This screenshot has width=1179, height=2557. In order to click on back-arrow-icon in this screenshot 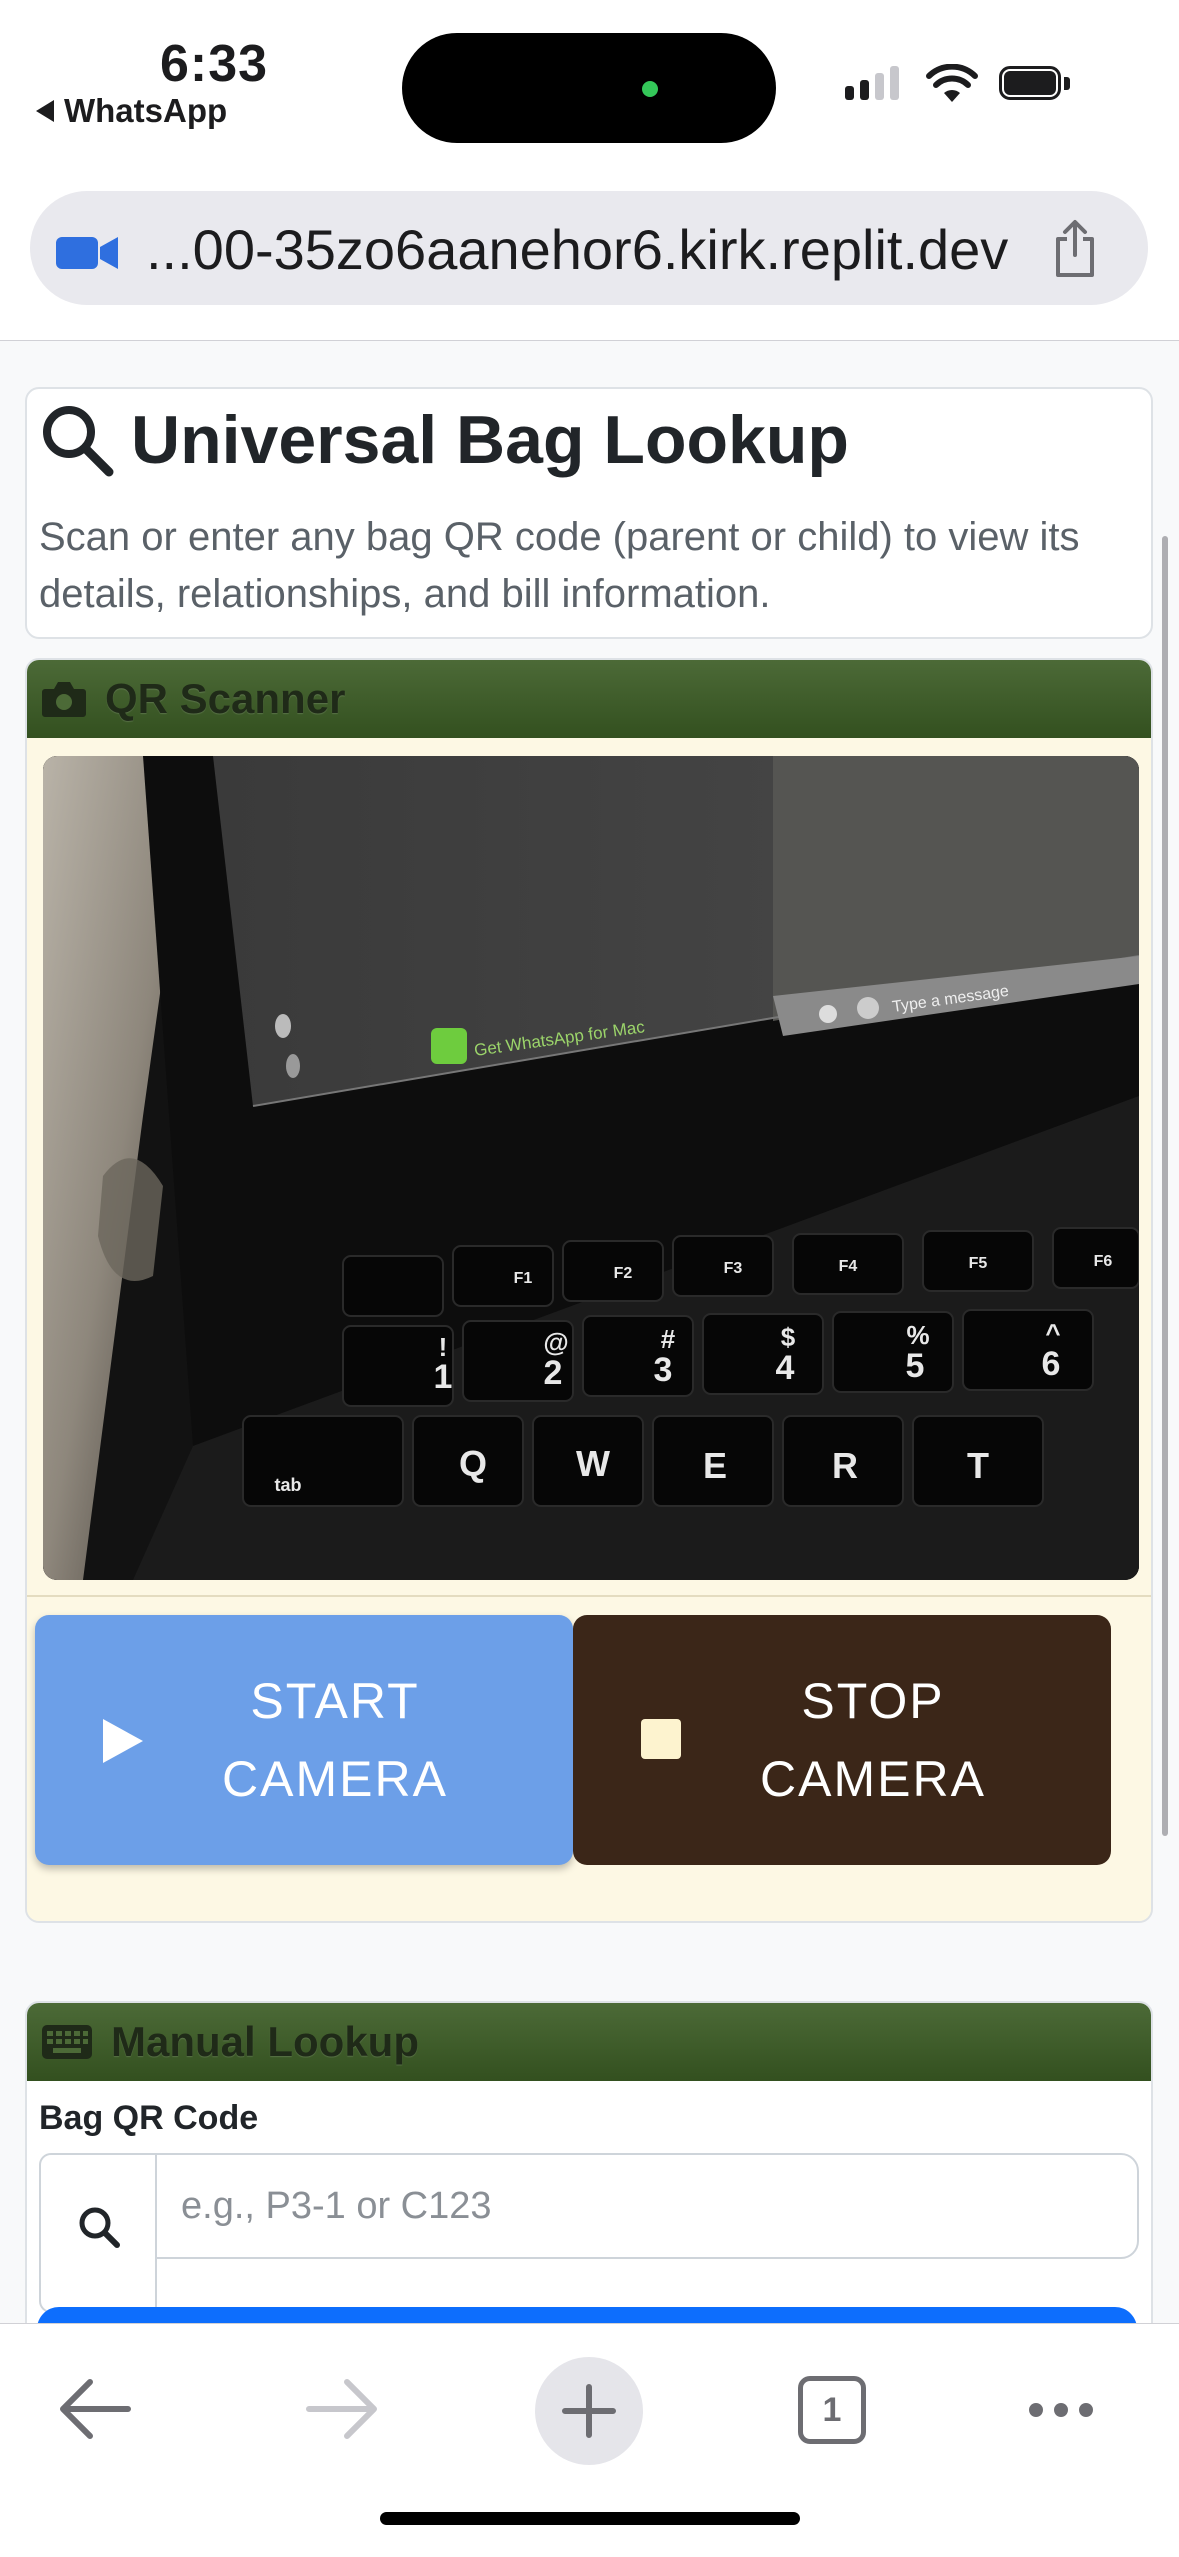, I will do `click(95, 2409)`.